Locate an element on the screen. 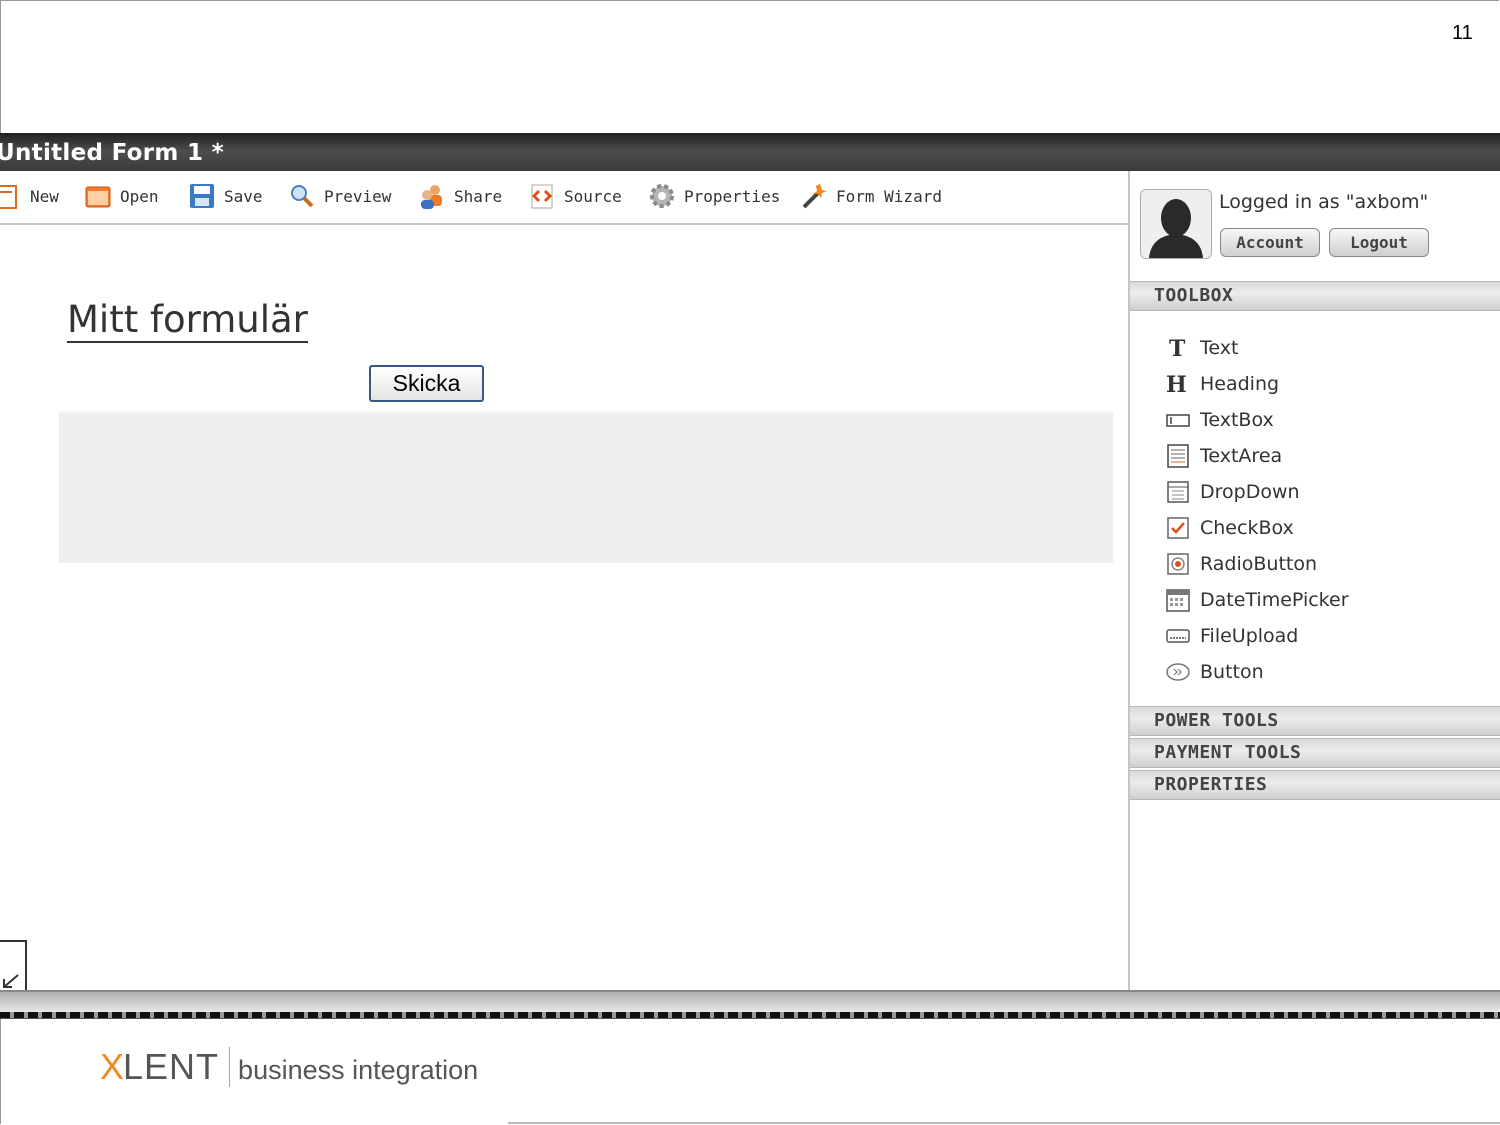  floppy-disk-icon is located at coordinates (202, 196).